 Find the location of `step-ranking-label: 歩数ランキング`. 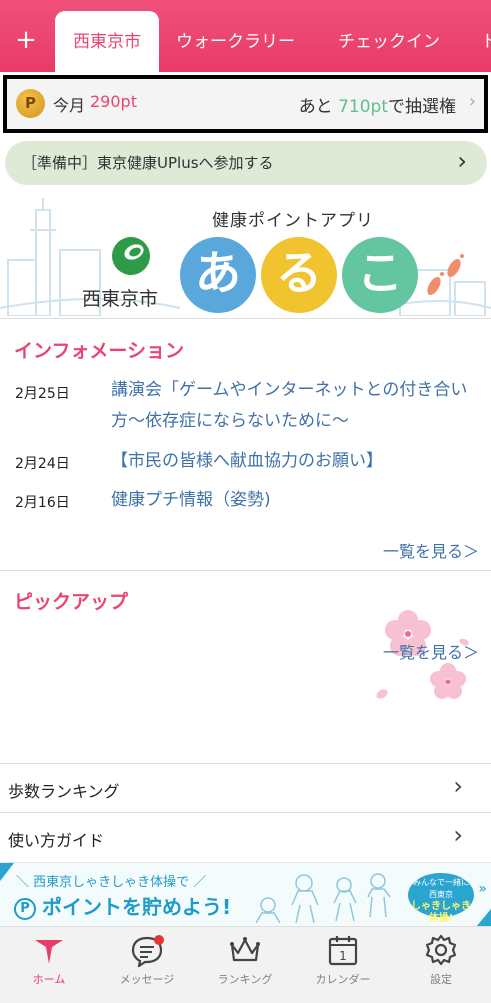

step-ranking-label: 歩数ランキング is located at coordinates (64, 791).